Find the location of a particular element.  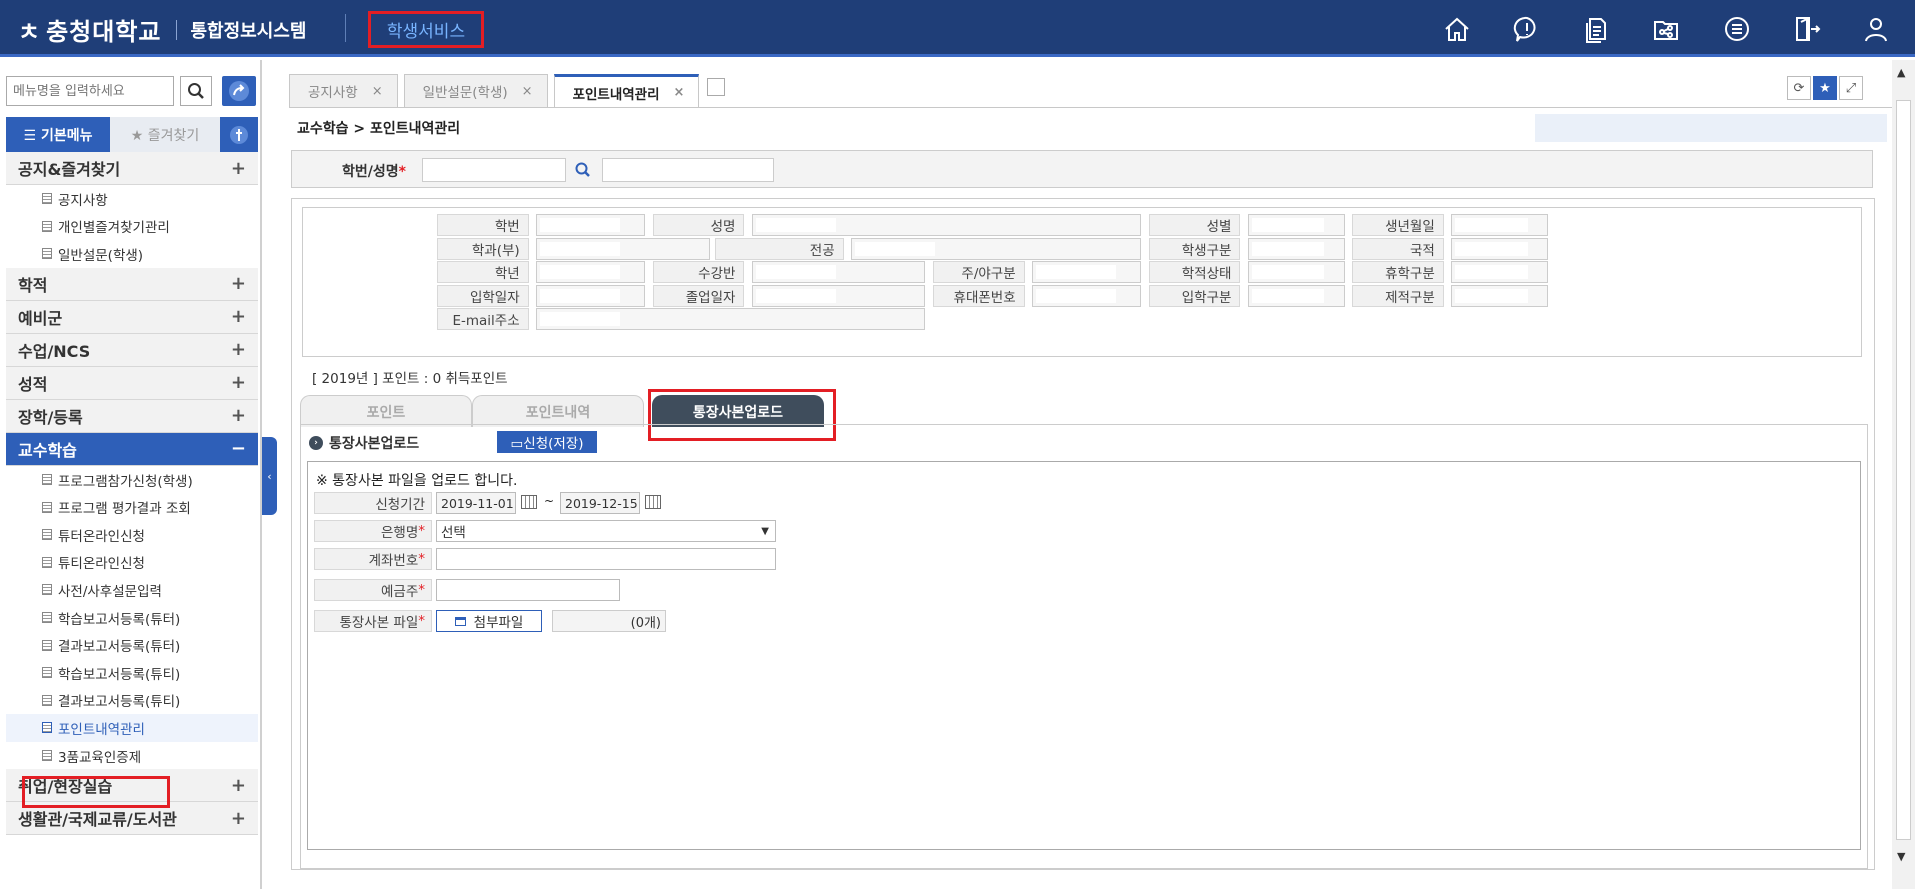

sidebar-item: 학습보고서등록(튜터) is located at coordinates (132, 618).